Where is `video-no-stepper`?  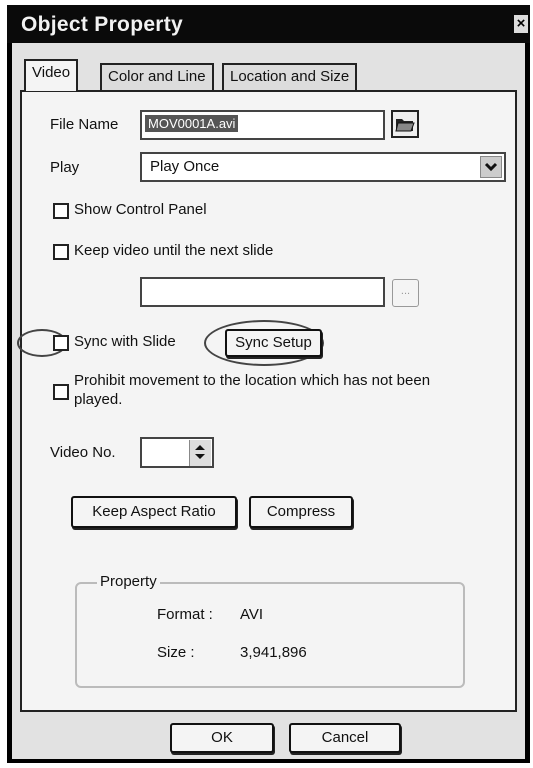 video-no-stepper is located at coordinates (177, 452).